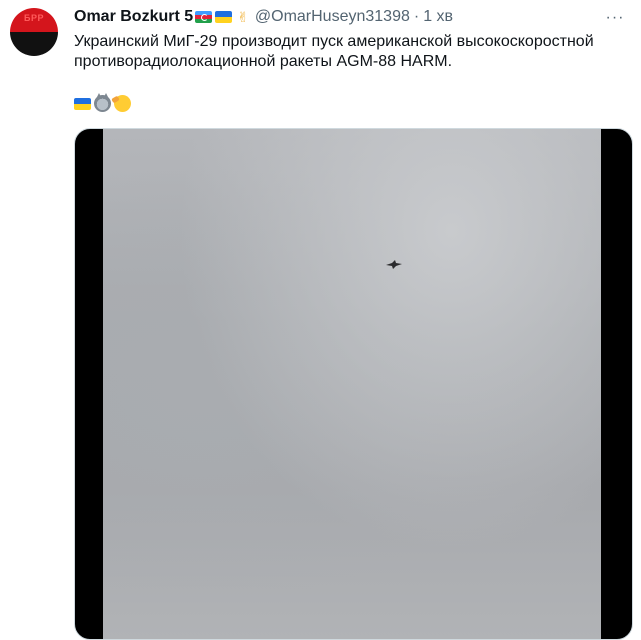 This screenshot has height=640, width=641. What do you see at coordinates (394, 264) in the screenshot?
I see `aircraft-image` at bounding box center [394, 264].